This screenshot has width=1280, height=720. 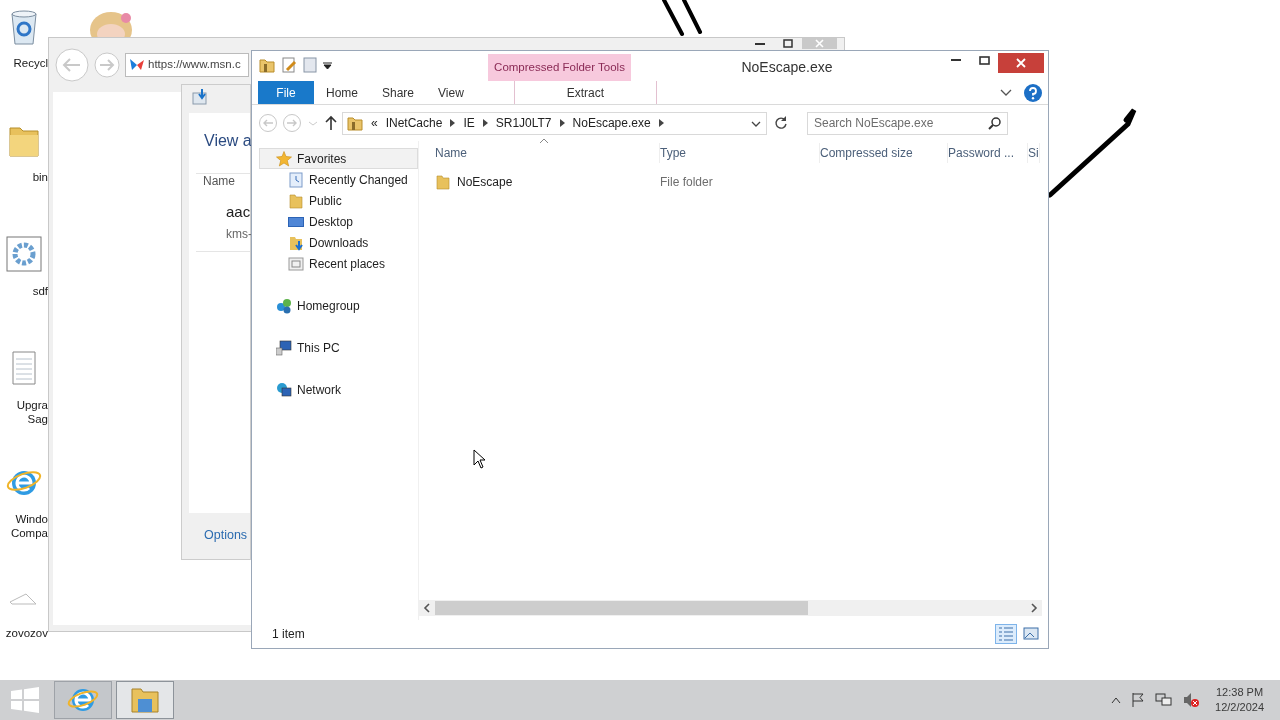 What do you see at coordinates (26, 633) in the screenshot?
I see `icon-label: zovozov` at bounding box center [26, 633].